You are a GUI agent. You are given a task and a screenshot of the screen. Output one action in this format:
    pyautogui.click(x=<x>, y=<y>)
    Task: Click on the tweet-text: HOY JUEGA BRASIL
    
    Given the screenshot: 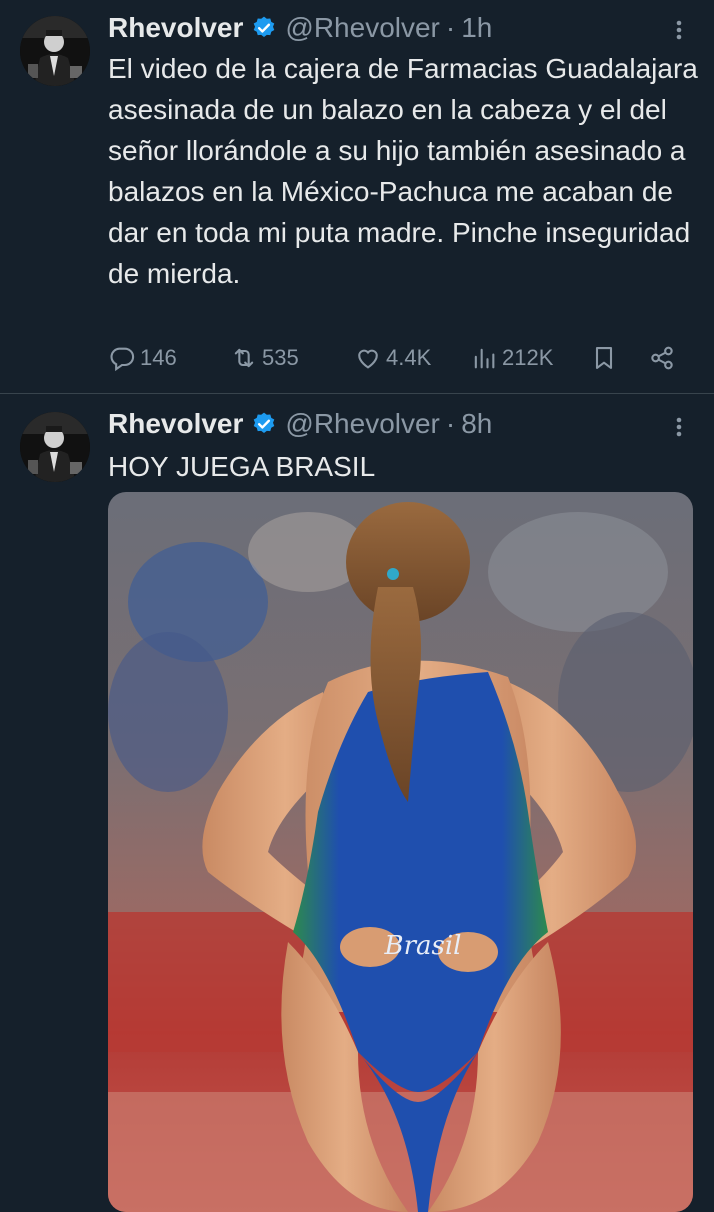 What is the action you would take?
    pyautogui.click(x=242, y=466)
    